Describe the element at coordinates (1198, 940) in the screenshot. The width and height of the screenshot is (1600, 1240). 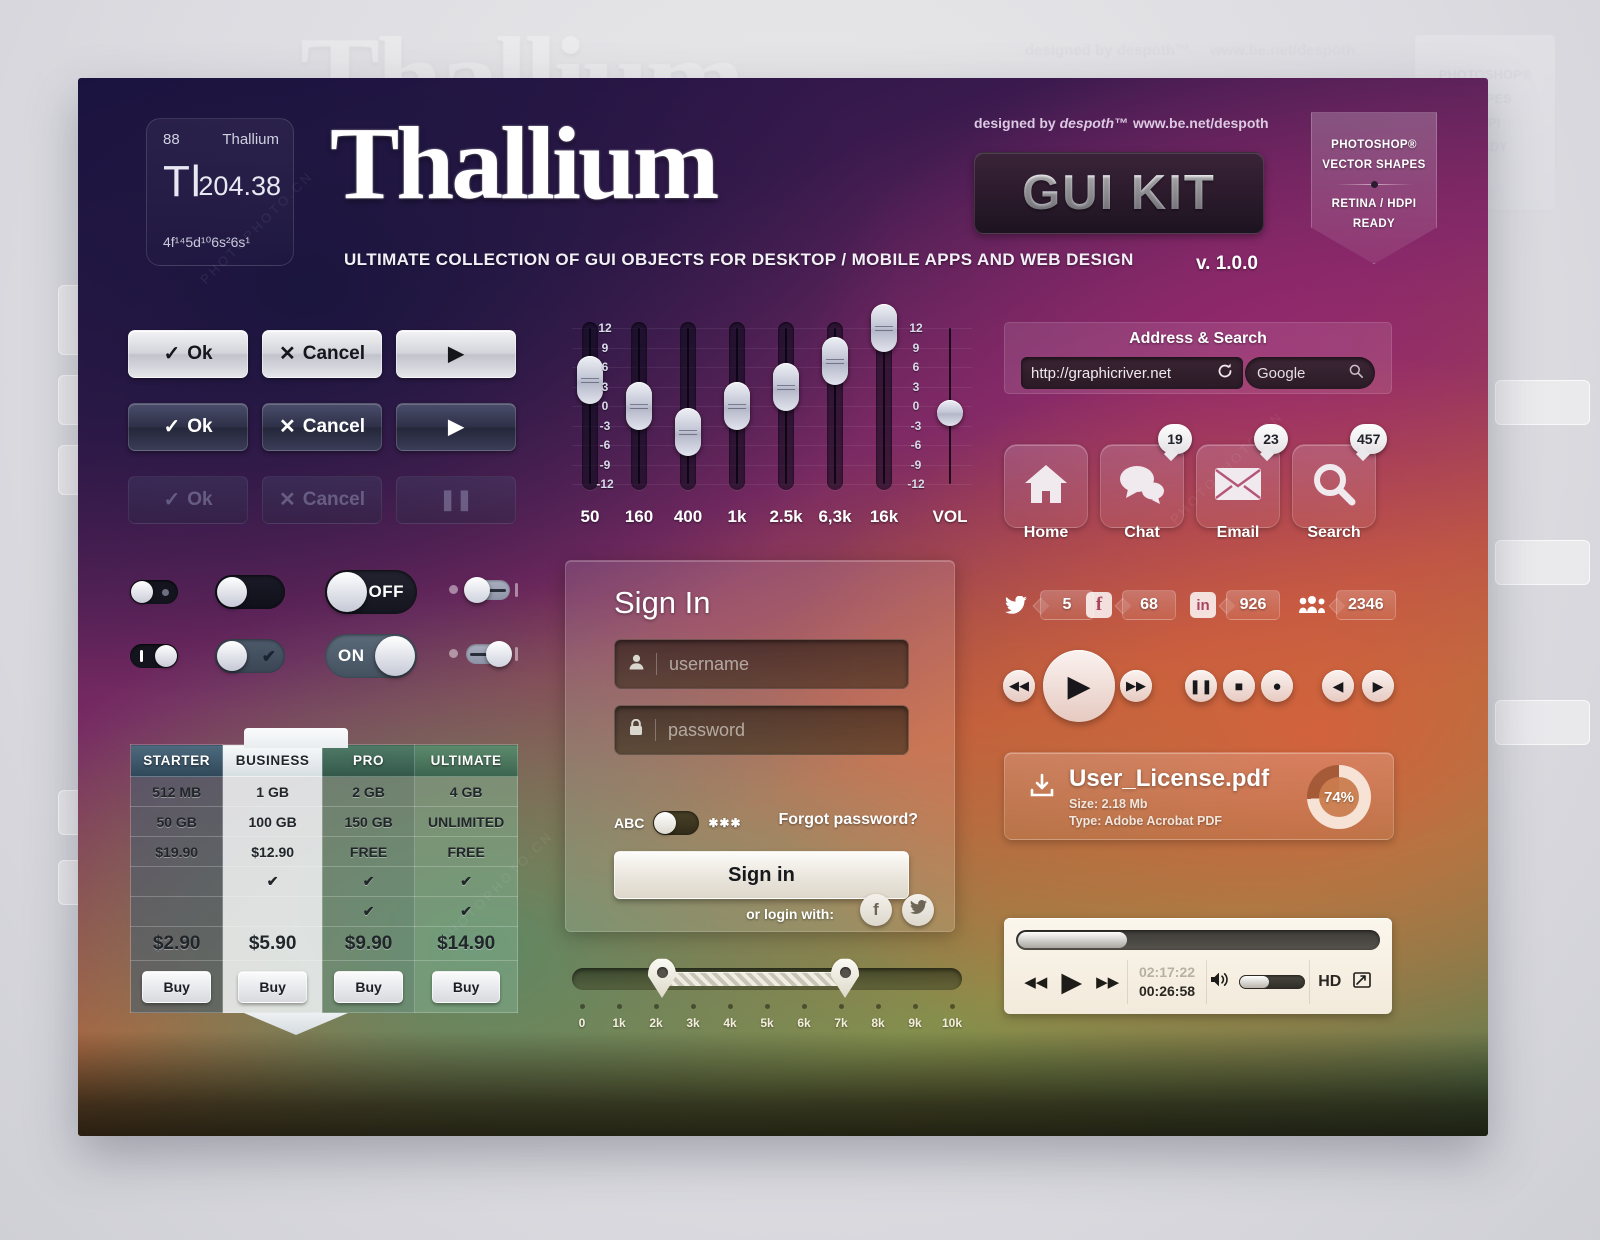
I see `video-seek-bar` at that location.